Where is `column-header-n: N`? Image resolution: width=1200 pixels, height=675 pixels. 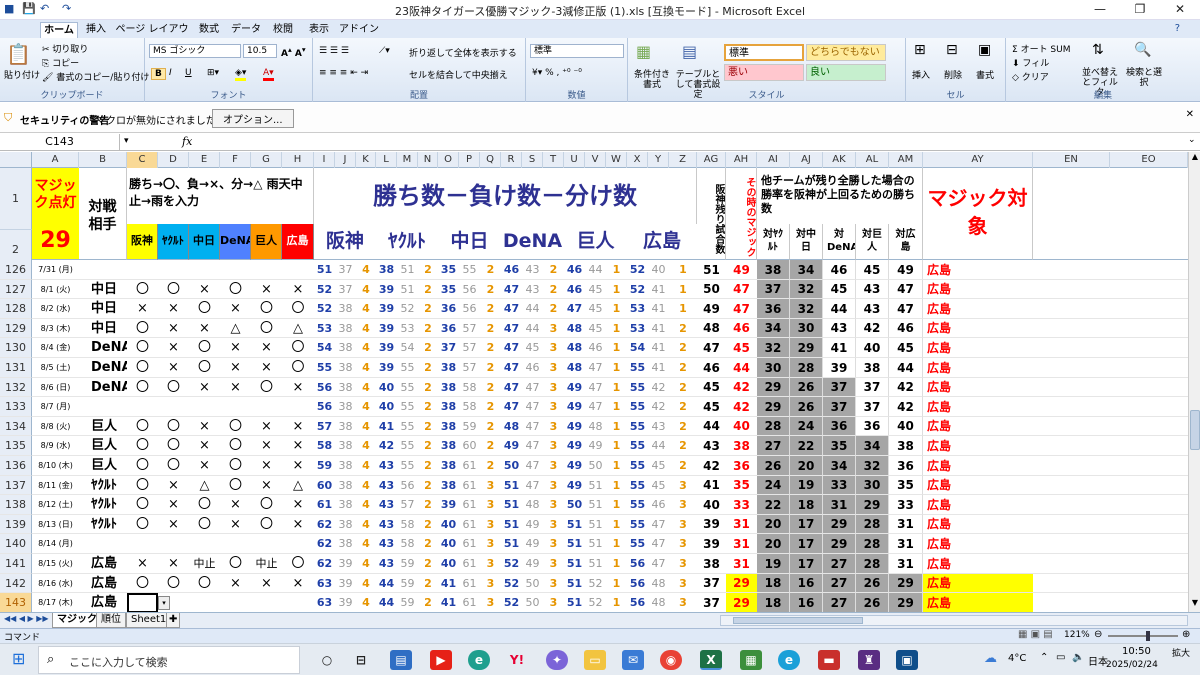 column-header-n: N is located at coordinates (428, 160).